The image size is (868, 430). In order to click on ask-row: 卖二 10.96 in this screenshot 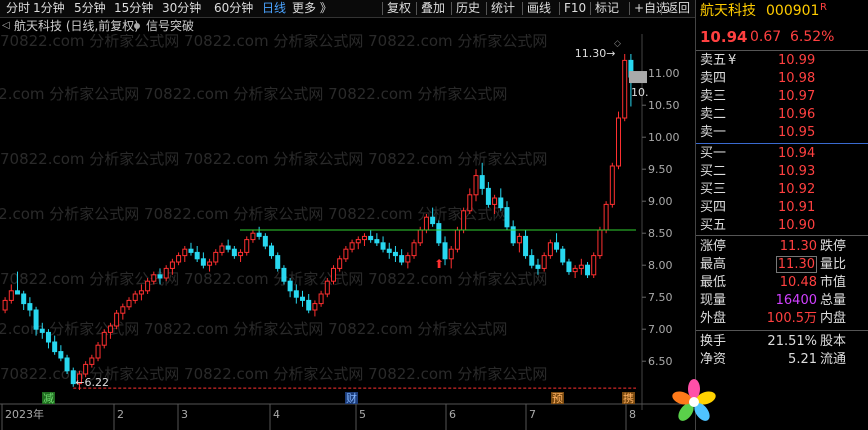, I will do `click(782, 115)`.